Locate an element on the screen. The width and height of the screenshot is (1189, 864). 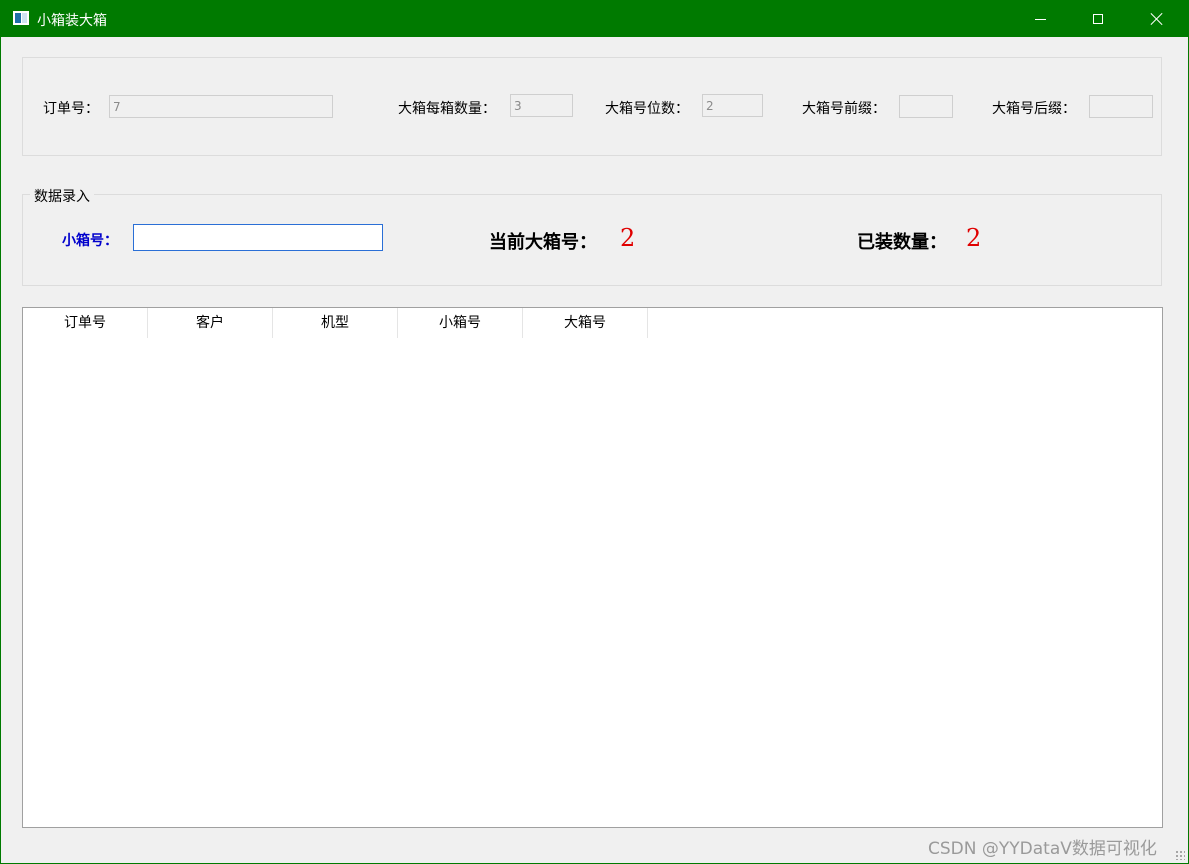
minimize-icon is located at coordinates (1040, 19).